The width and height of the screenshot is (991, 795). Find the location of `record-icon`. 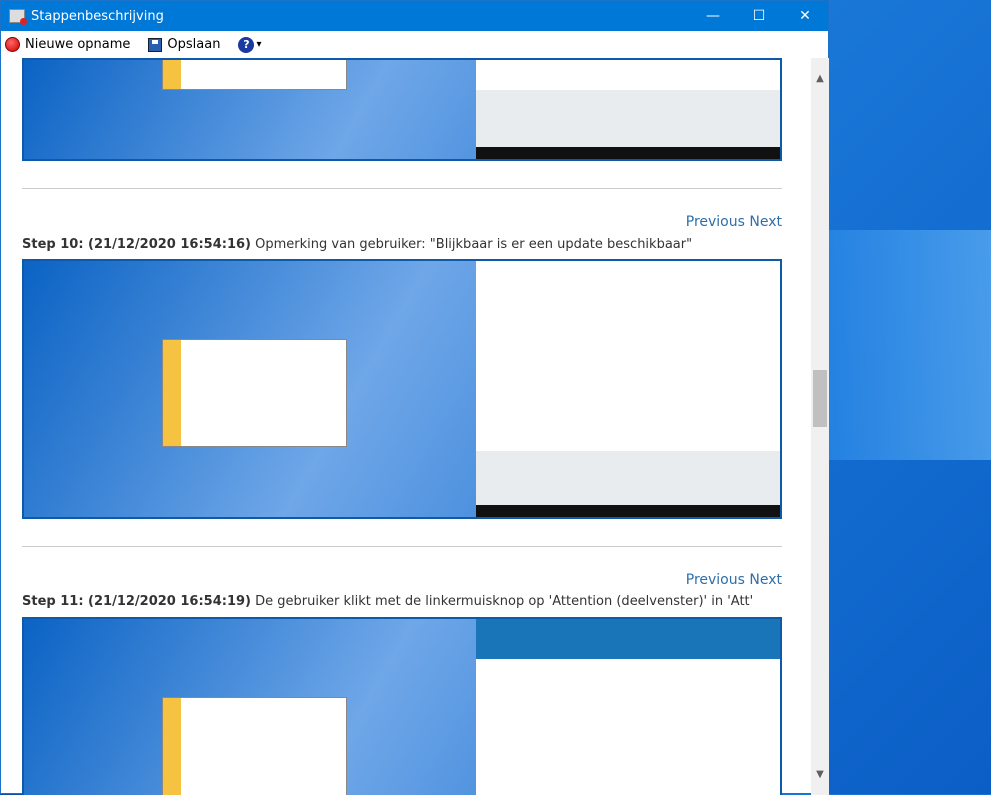

record-icon is located at coordinates (12, 44).